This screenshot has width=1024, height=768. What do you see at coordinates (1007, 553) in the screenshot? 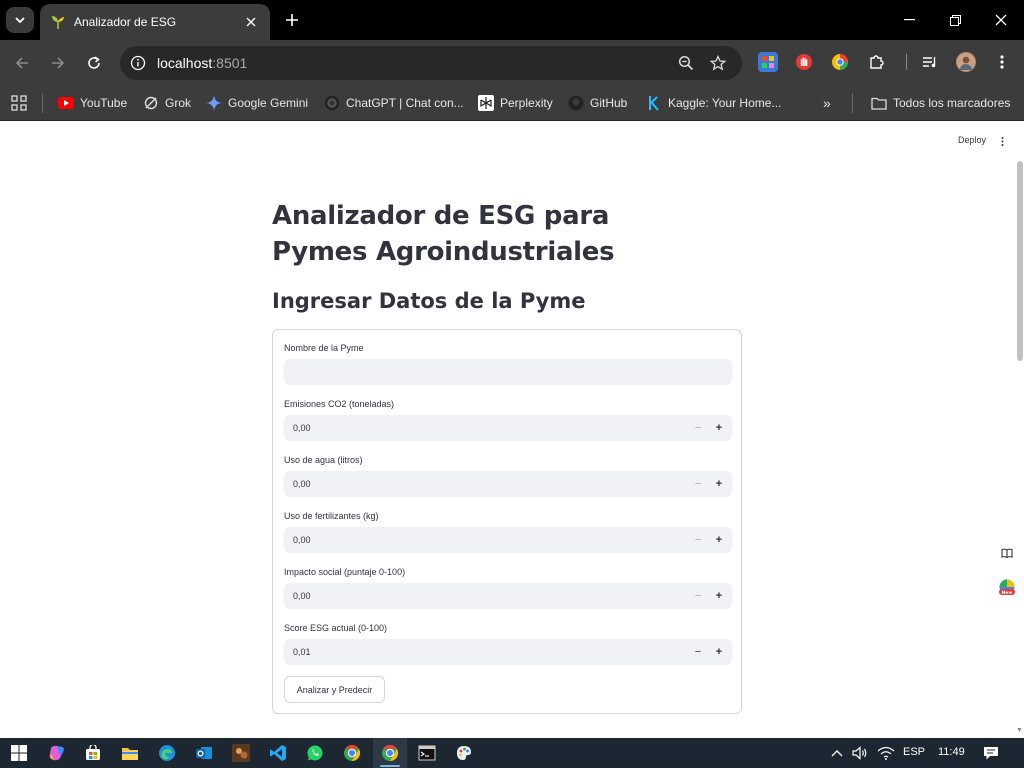
I see `reader-mode-icon` at bounding box center [1007, 553].